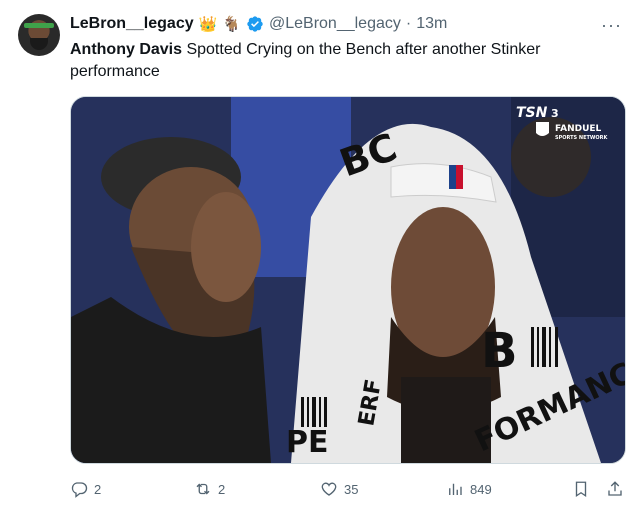 This screenshot has width=640, height=508. I want to click on verified-badge-icon, so click(255, 24).